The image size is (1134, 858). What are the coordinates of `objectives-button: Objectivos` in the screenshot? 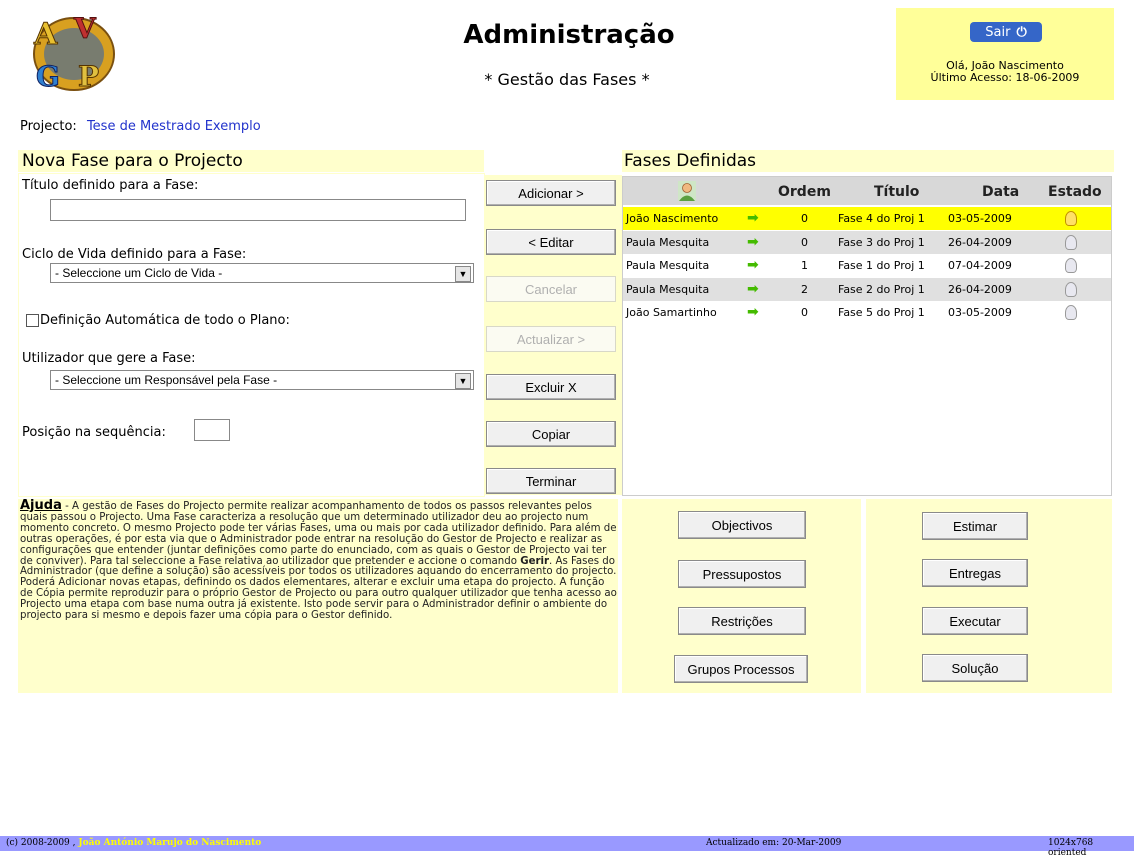 It's located at (742, 525).